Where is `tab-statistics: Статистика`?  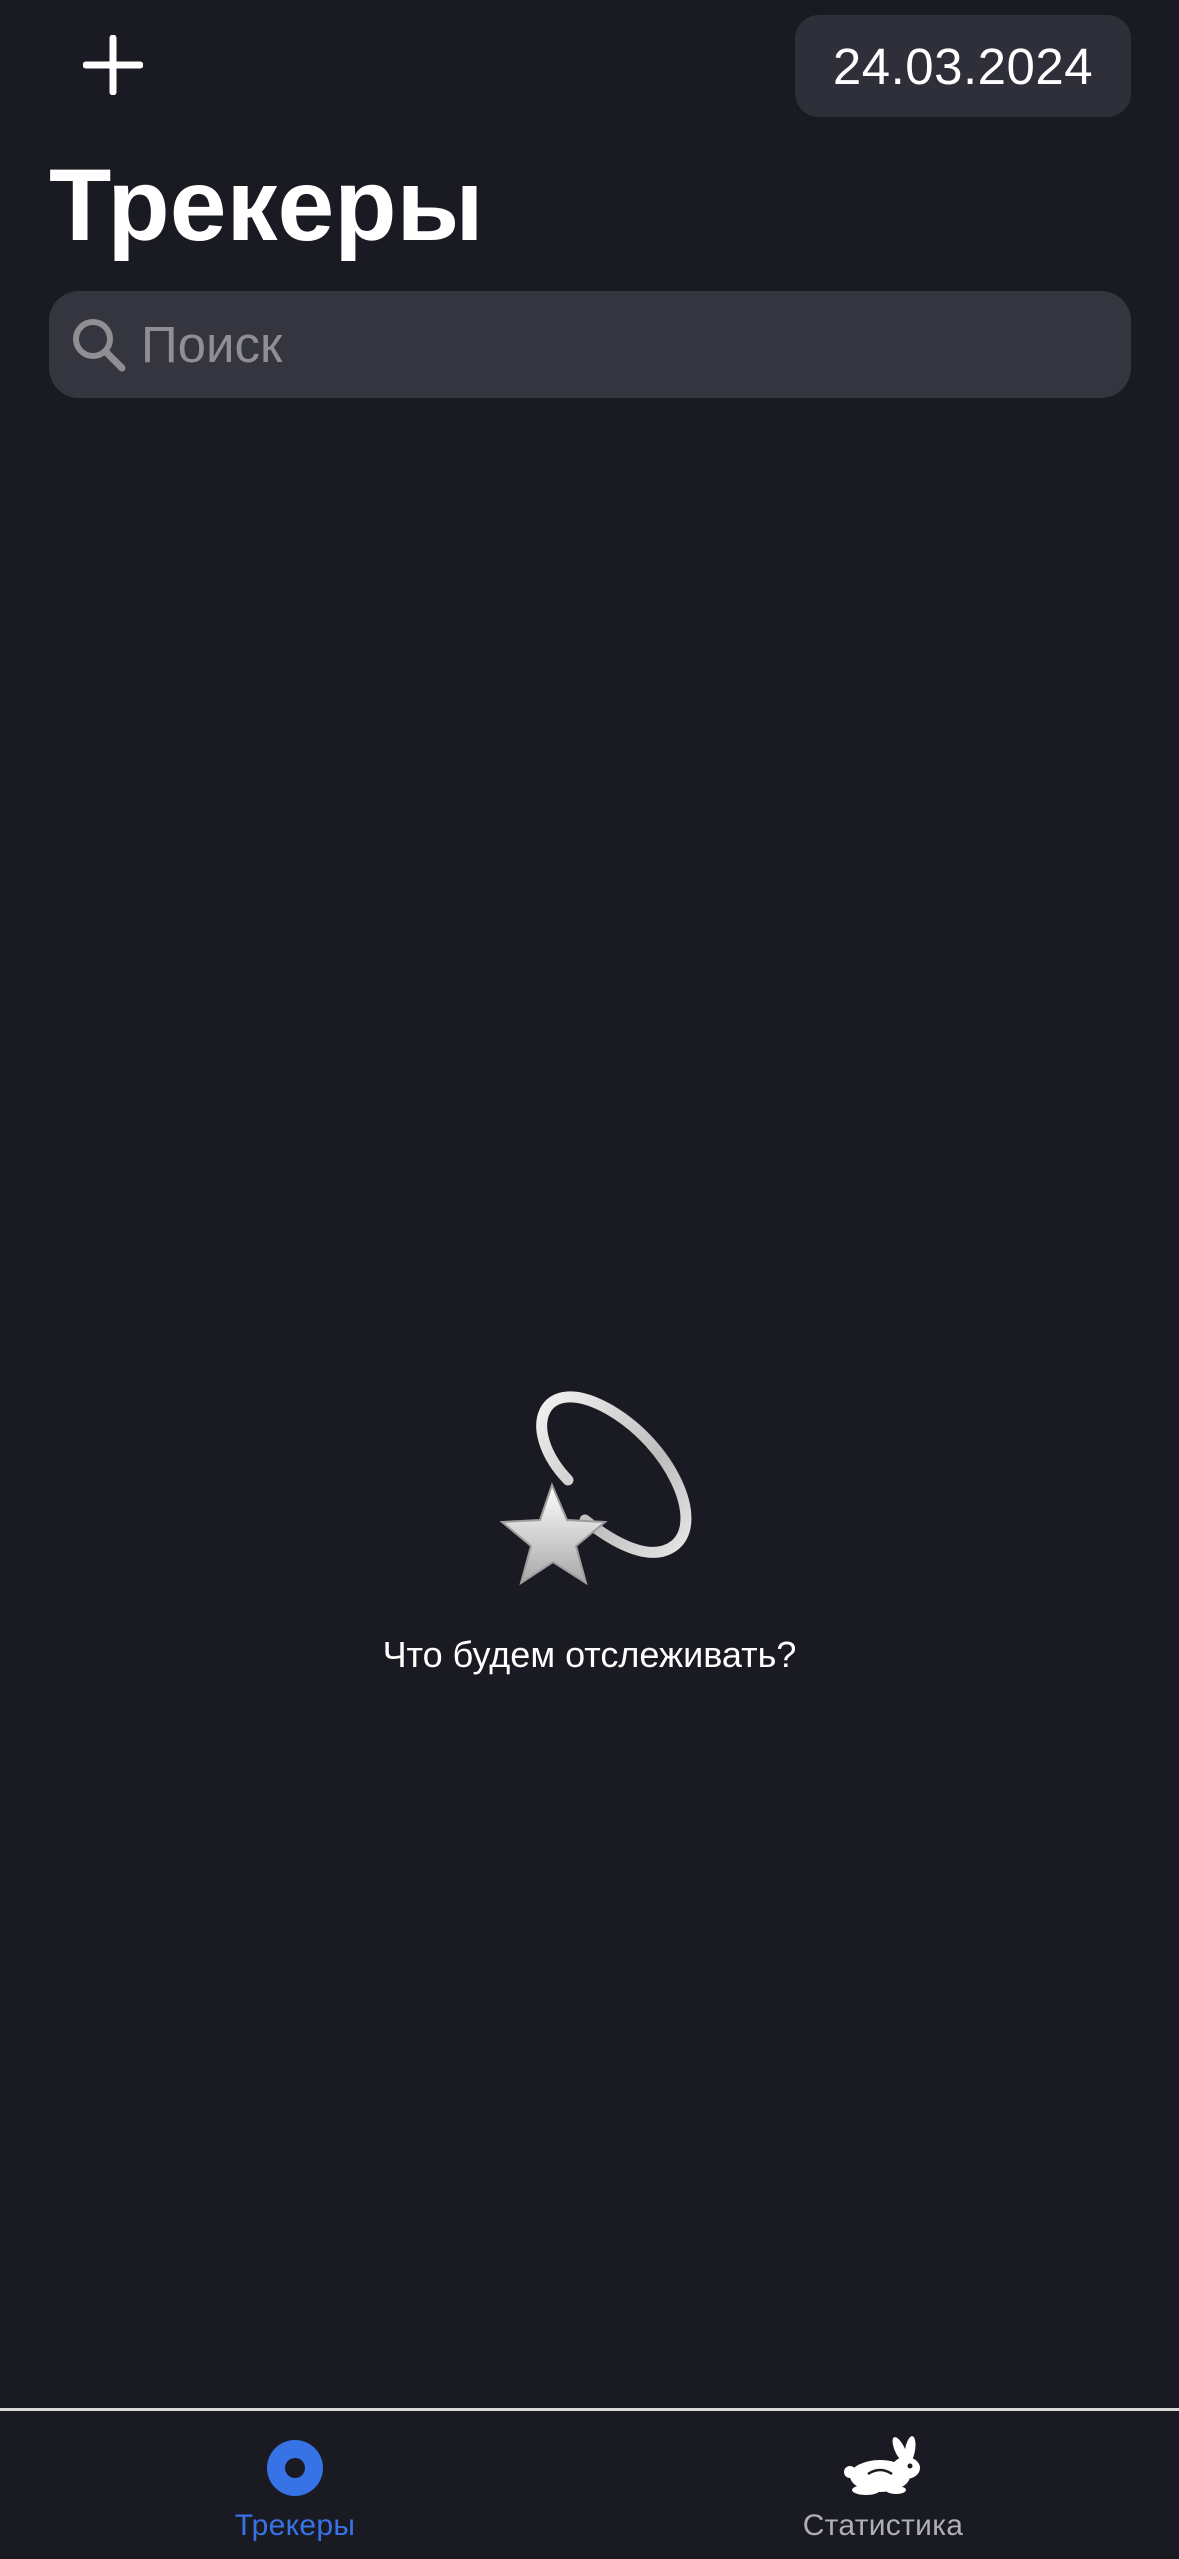 tab-statistics: Статистика is located at coordinates (883, 2485).